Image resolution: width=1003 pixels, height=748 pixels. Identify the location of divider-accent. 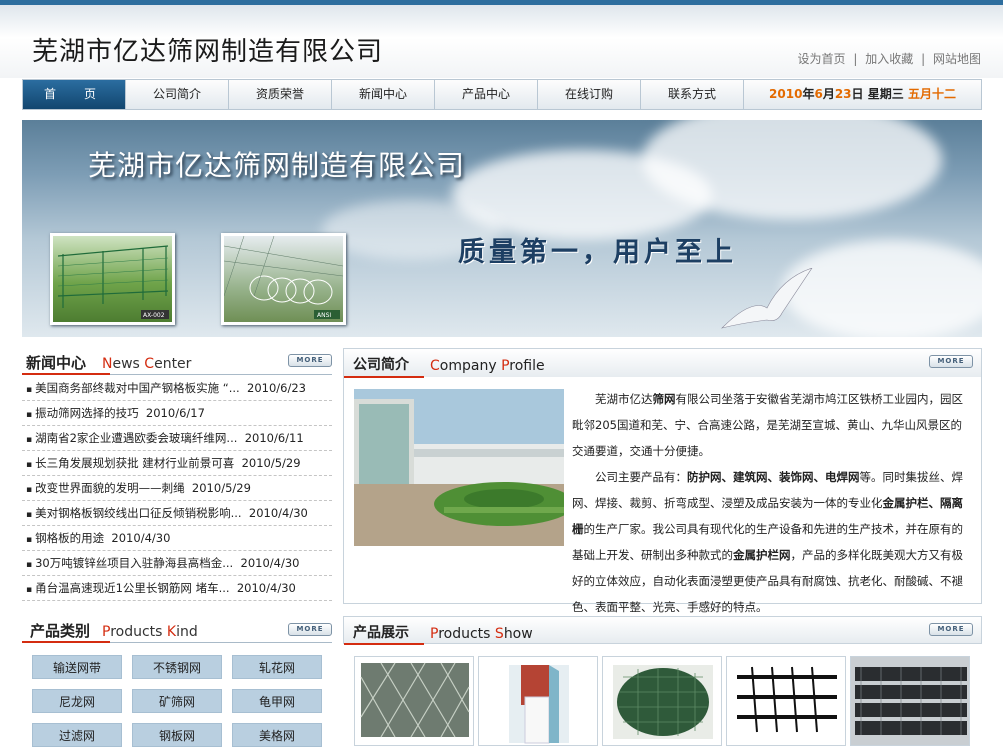
(384, 377).